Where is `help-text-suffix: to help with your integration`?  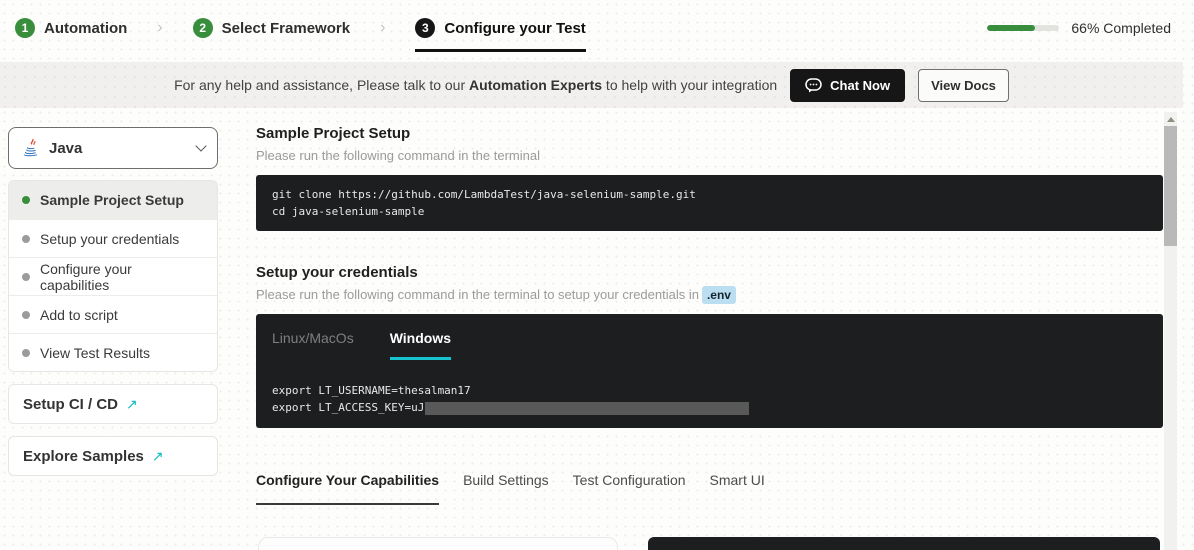 help-text-suffix: to help with your integration is located at coordinates (690, 85).